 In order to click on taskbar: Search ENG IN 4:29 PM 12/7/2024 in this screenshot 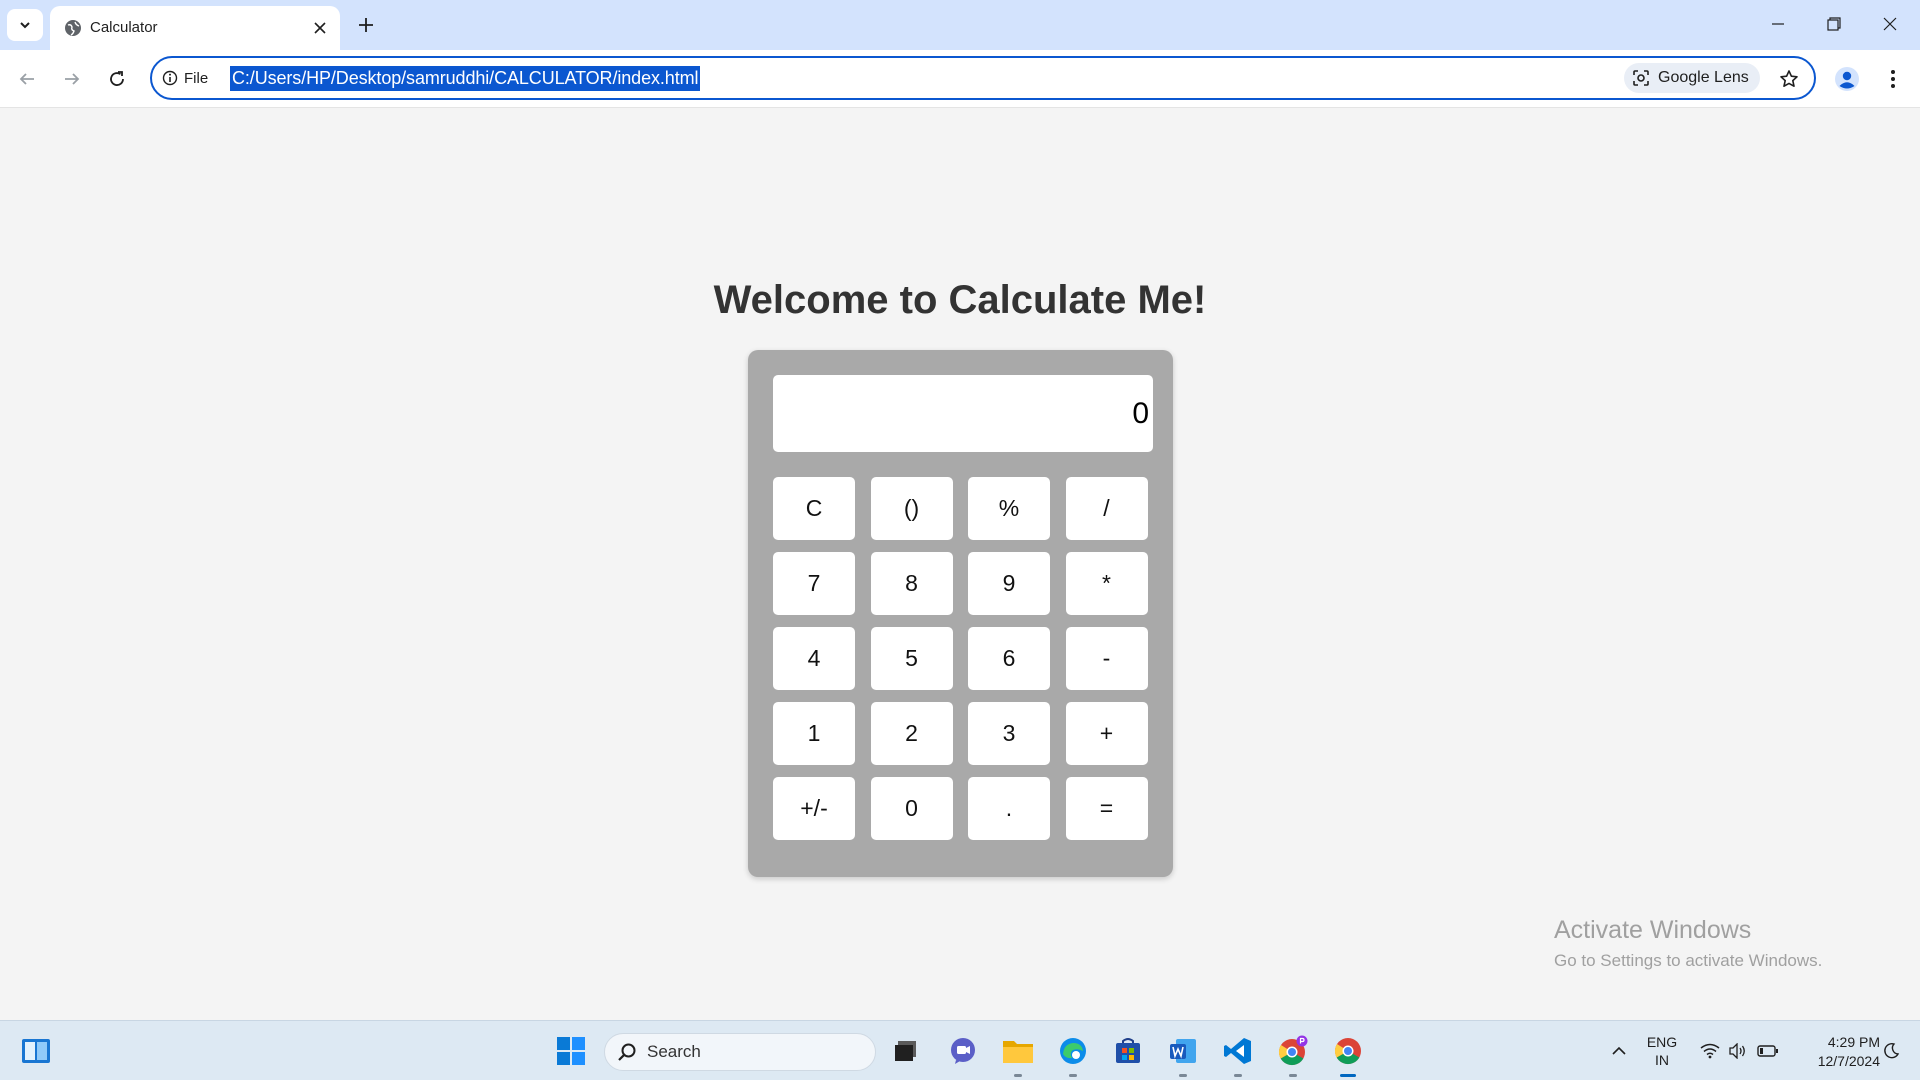, I will do `click(960, 1050)`.